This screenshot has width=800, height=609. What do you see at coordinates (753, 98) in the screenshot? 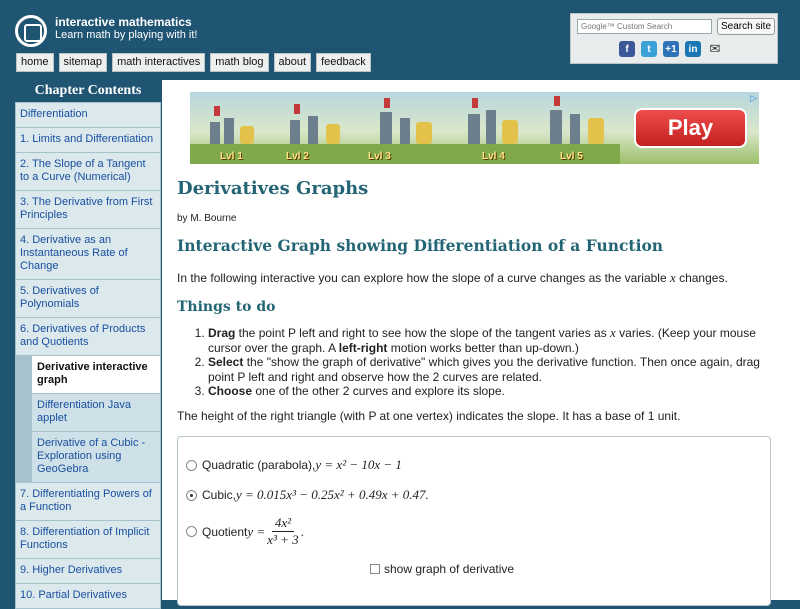
I see `ad-choices-icon: ▷` at bounding box center [753, 98].